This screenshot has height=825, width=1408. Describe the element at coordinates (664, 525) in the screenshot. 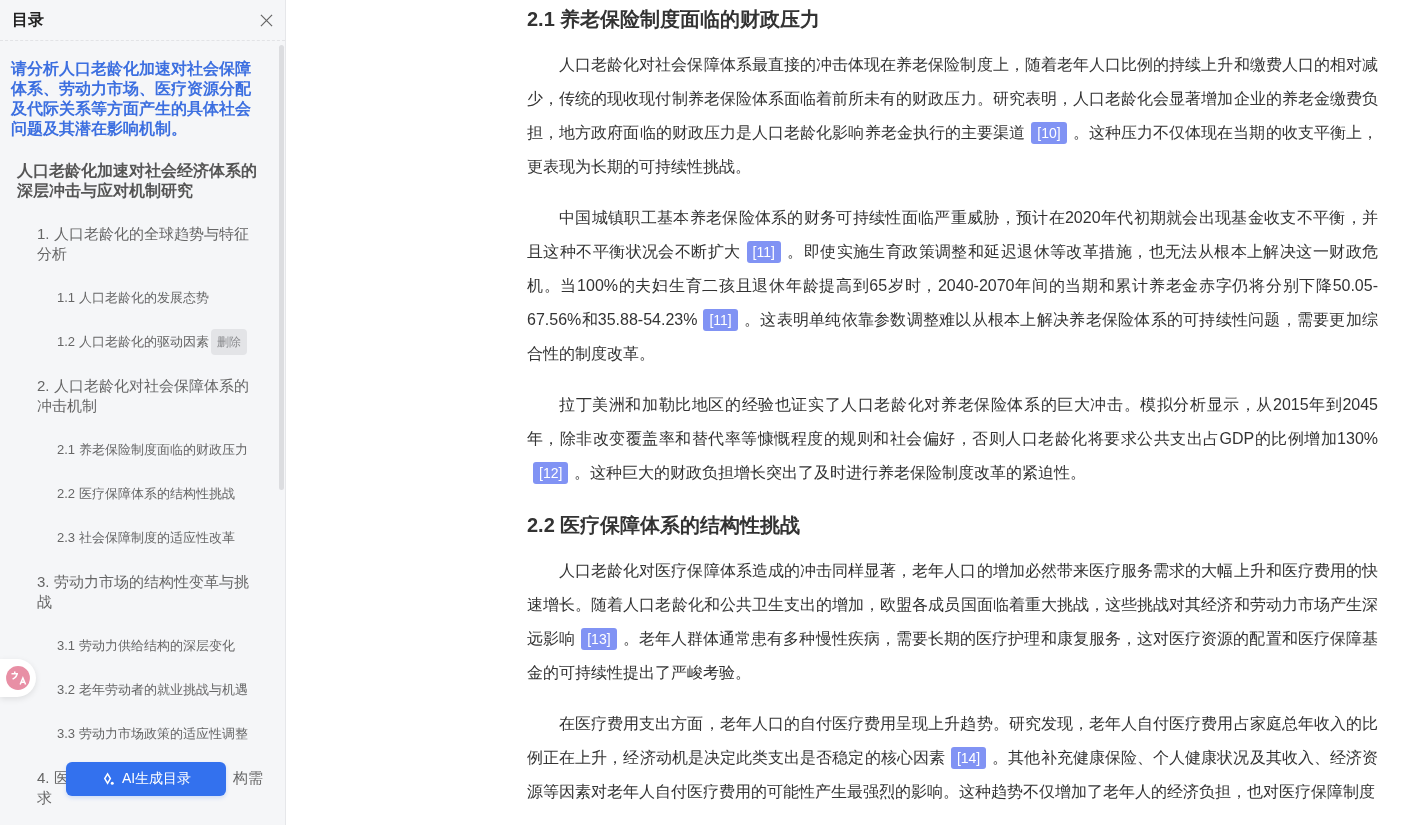

I see `section-heading: 2.2 医疗保障体系的结构性挑战` at that location.